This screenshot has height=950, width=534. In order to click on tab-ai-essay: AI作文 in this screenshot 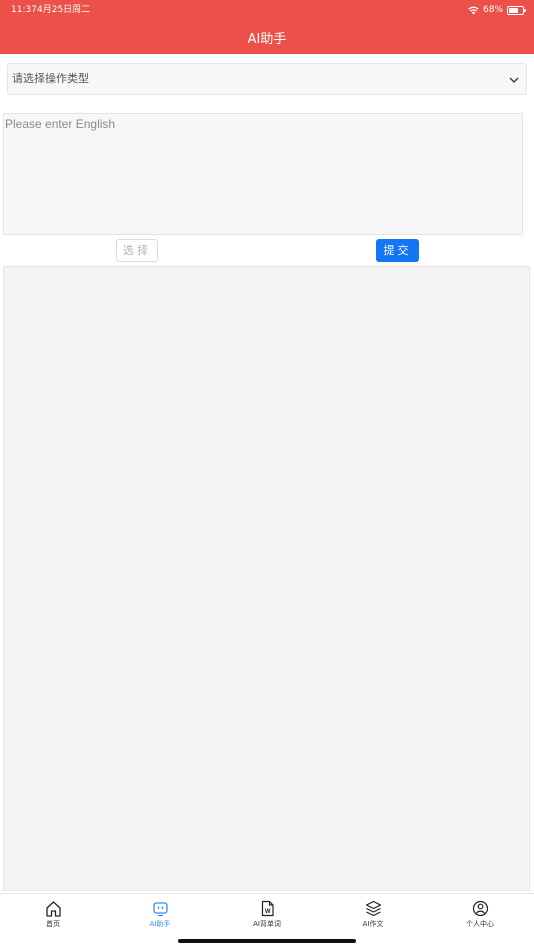, I will do `click(373, 914)`.